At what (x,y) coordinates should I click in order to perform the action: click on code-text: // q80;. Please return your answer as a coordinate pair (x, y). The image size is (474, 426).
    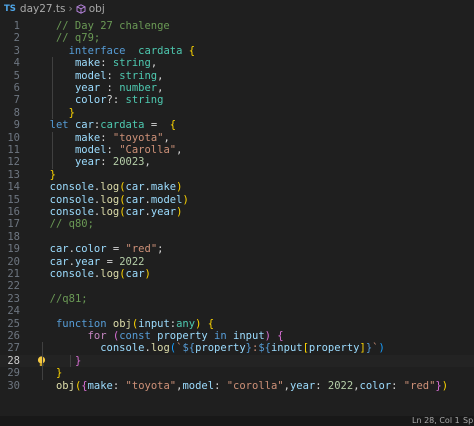
    Looking at the image, I should click on (65, 224).